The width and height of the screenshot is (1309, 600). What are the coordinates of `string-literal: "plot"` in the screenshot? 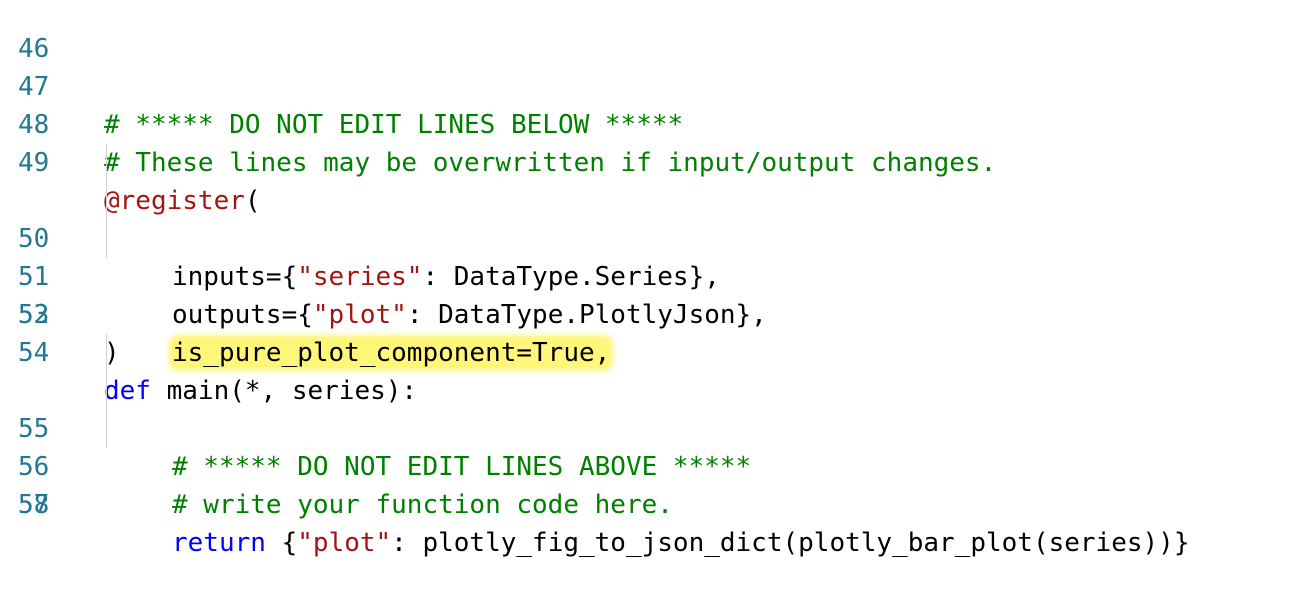 It's located at (344, 543).